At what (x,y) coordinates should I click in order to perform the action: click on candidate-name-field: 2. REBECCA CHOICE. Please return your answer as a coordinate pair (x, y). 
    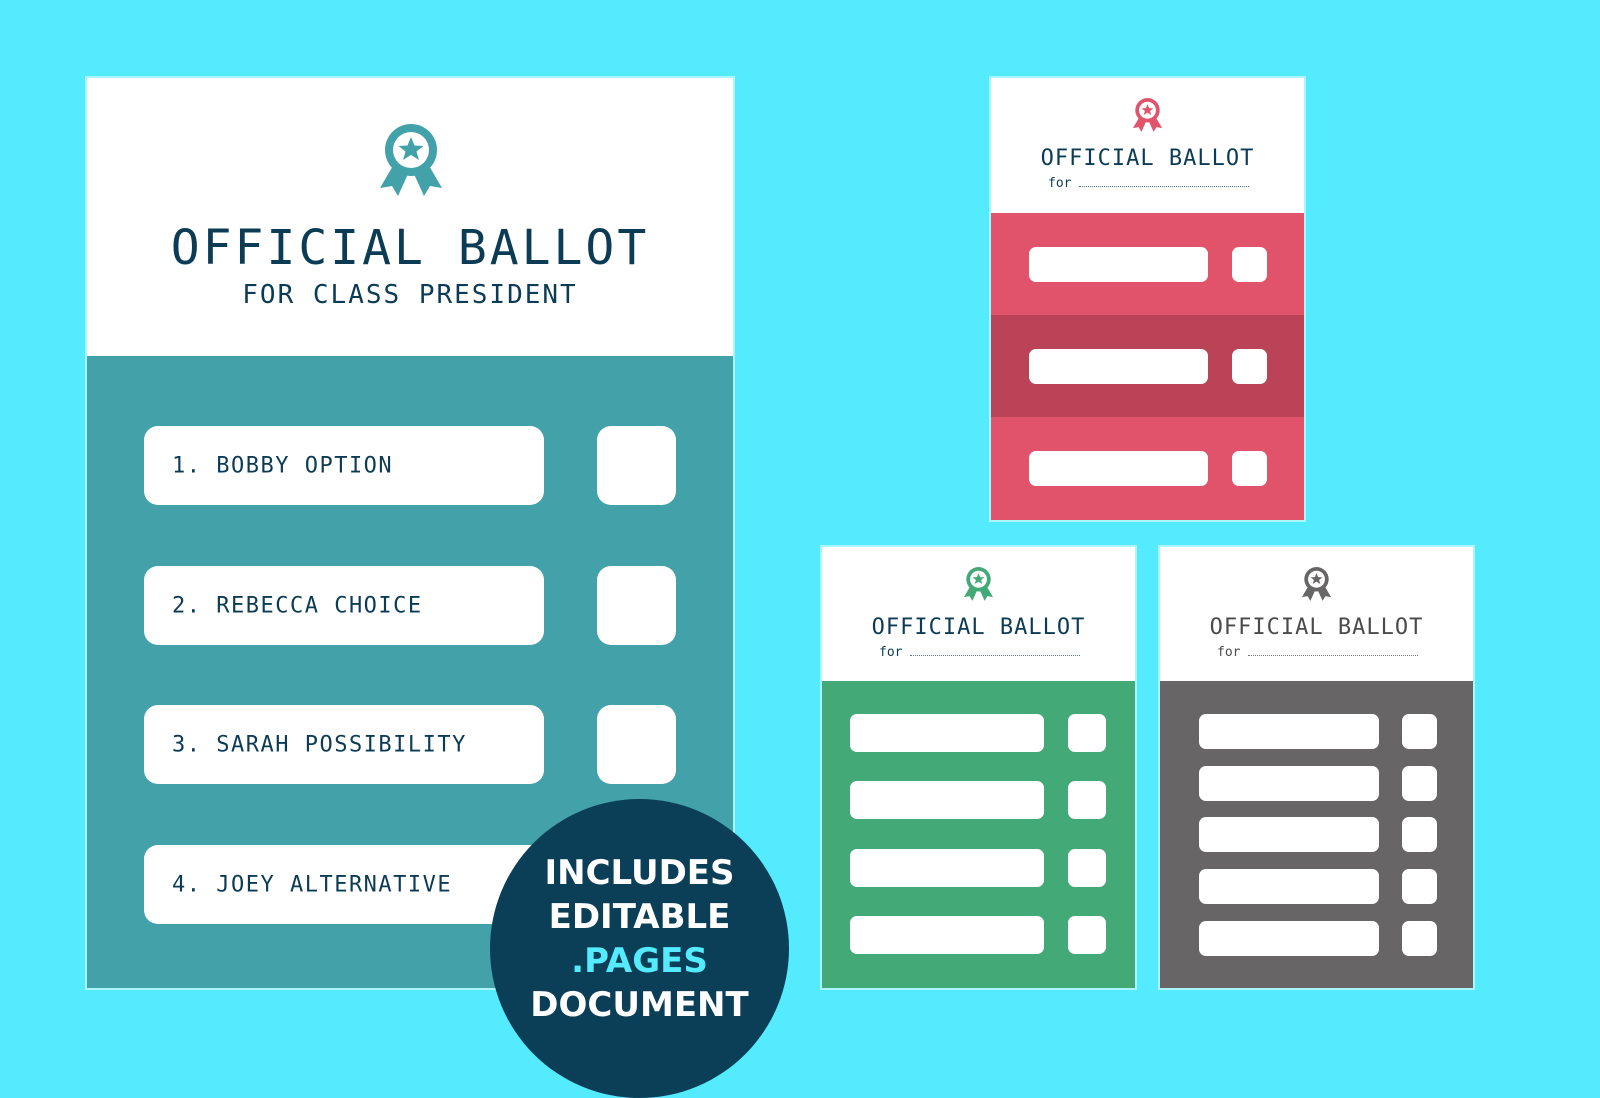
    Looking at the image, I should click on (344, 605).